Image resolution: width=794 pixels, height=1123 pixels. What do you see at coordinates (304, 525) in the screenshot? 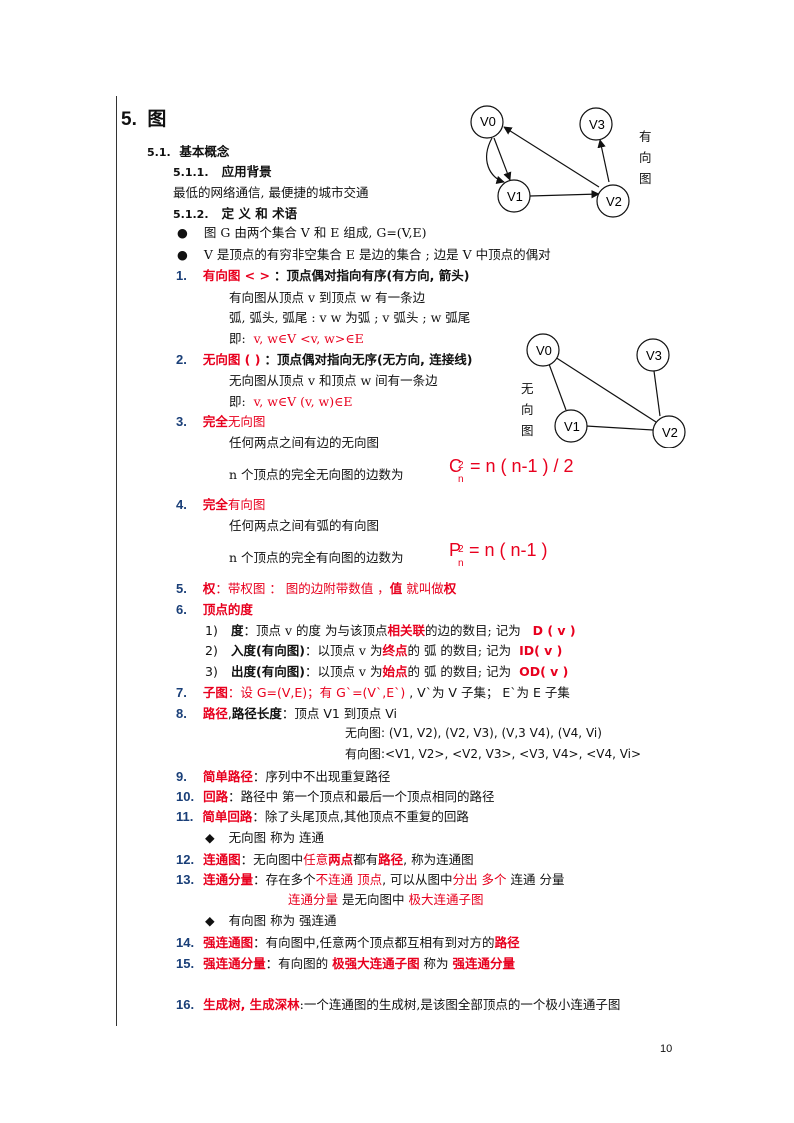
I see `item-4-line-1: 任何两点之间有弧的有向图` at bounding box center [304, 525].